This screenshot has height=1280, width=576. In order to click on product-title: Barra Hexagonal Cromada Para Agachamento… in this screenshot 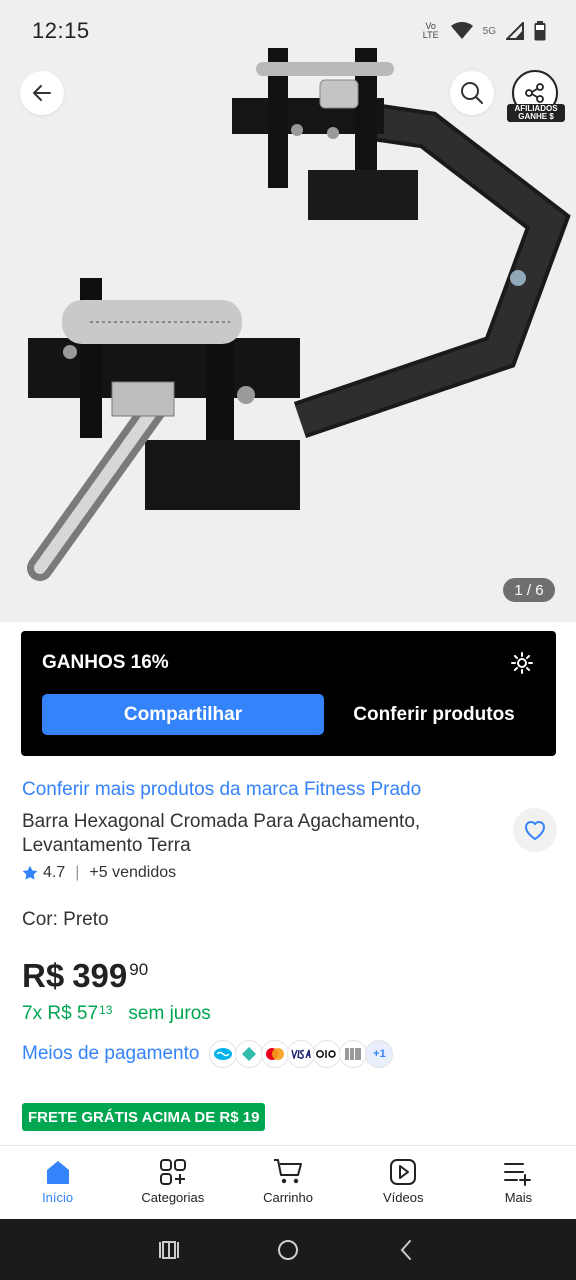, I will do `click(221, 833)`.